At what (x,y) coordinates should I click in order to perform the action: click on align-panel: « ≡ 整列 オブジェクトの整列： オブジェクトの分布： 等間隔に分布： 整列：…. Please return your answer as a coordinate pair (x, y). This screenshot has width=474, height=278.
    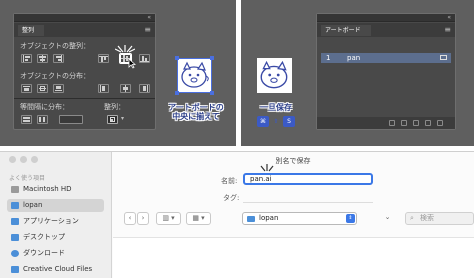
    Looking at the image, I should click on (84, 71).